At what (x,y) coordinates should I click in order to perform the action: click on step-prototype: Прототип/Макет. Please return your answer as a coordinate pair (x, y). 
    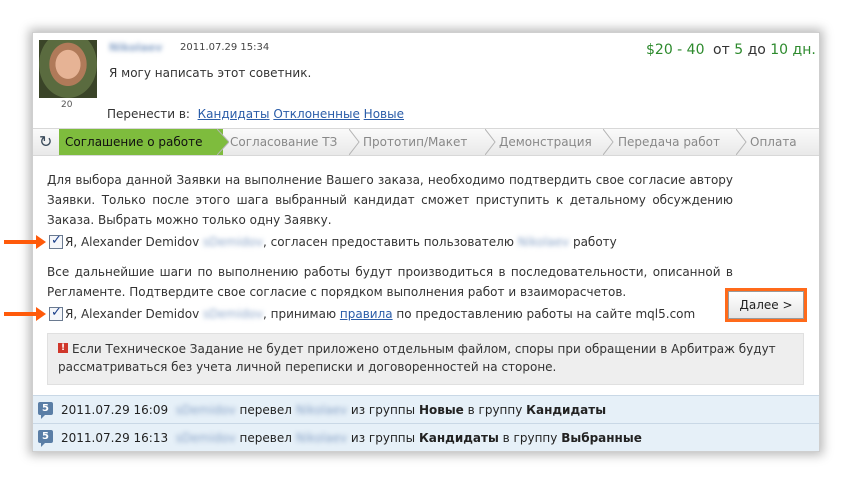
    Looking at the image, I should click on (415, 142).